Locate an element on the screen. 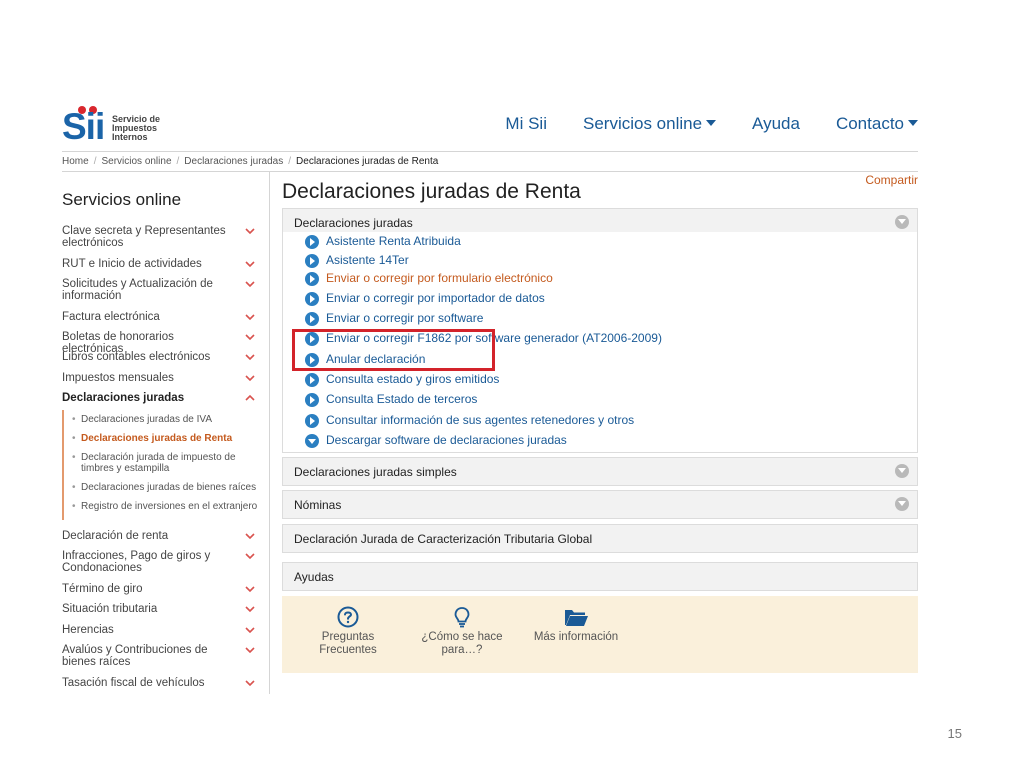 This screenshot has height=768, width=1024. sidebar-item-herencias: Herencias is located at coordinates (162, 630).